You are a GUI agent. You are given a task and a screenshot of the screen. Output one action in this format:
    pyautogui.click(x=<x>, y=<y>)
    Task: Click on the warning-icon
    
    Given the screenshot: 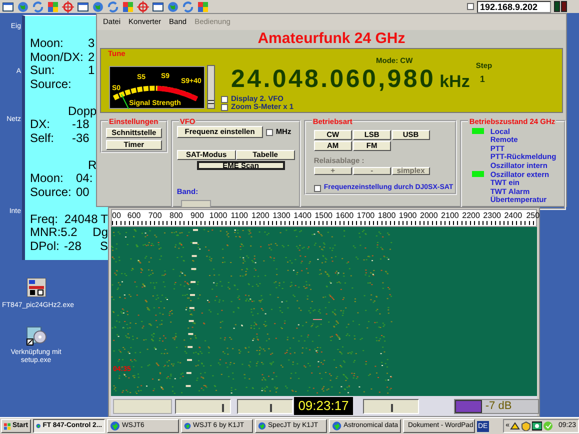 What is the action you would take?
    pyautogui.click(x=515, y=426)
    